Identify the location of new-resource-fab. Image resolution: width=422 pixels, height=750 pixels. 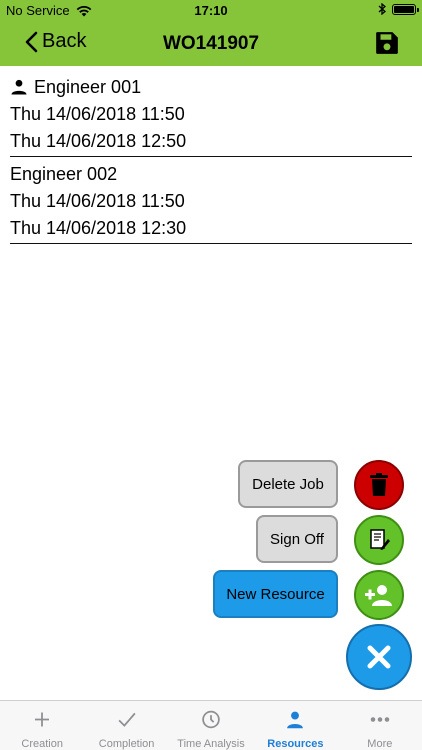
(379, 595).